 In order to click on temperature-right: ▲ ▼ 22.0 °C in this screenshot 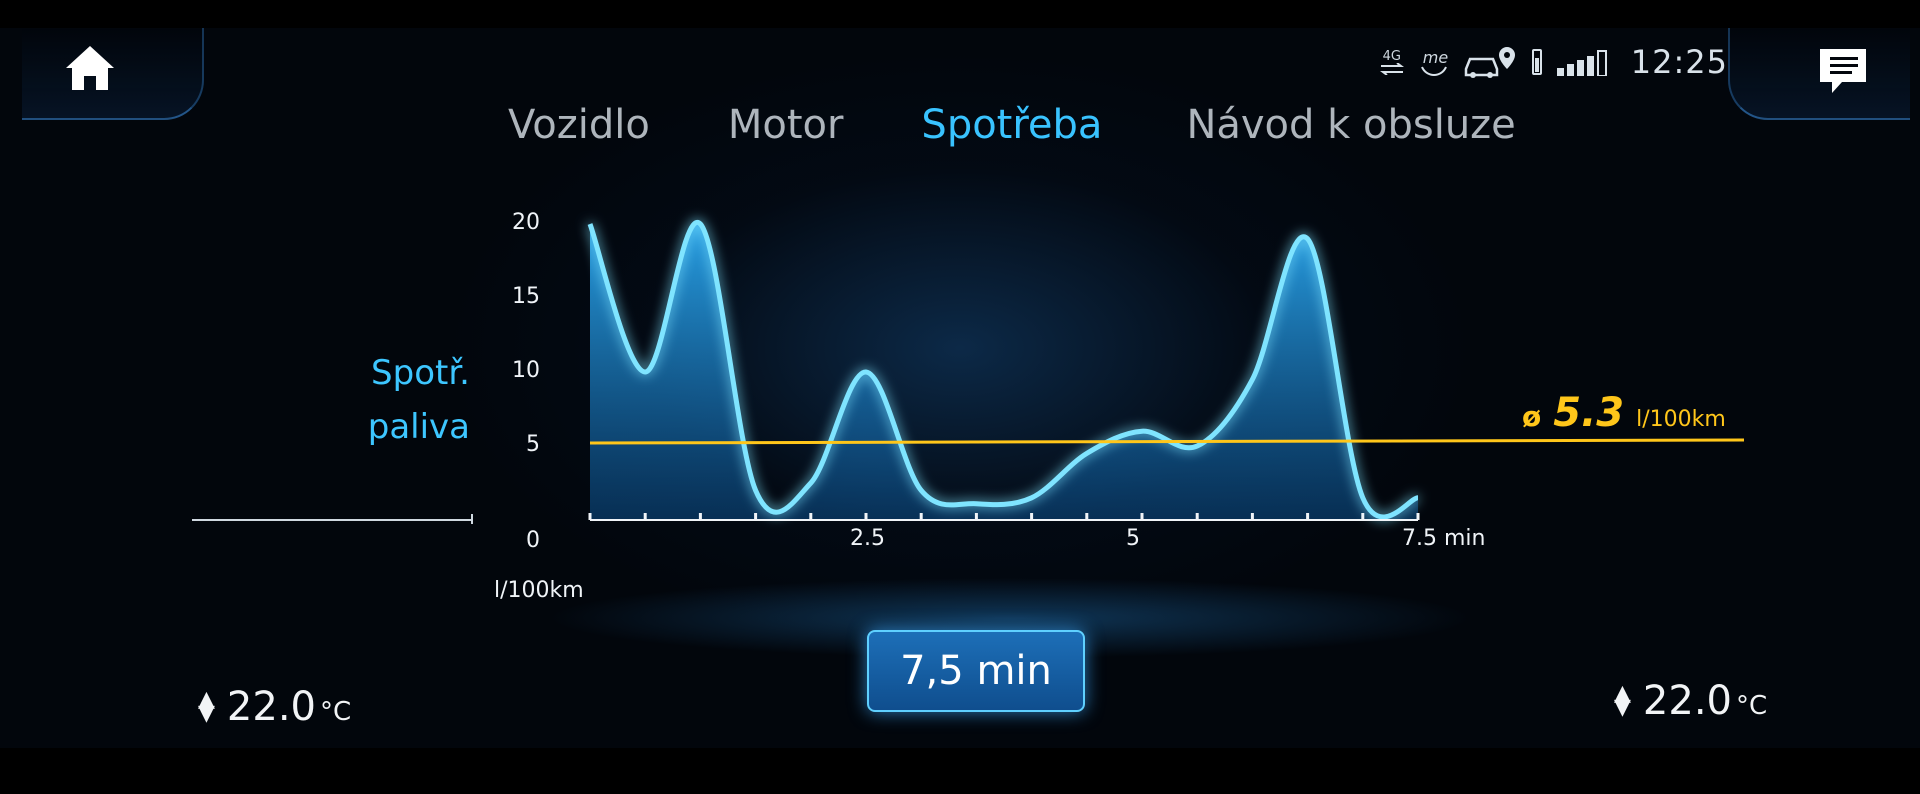, I will do `click(1690, 701)`.